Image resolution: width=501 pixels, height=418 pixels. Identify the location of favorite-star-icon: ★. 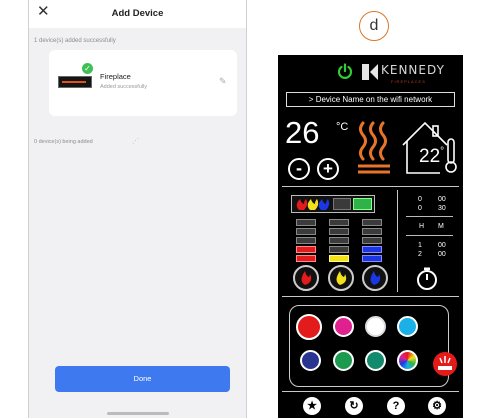
(312, 406).